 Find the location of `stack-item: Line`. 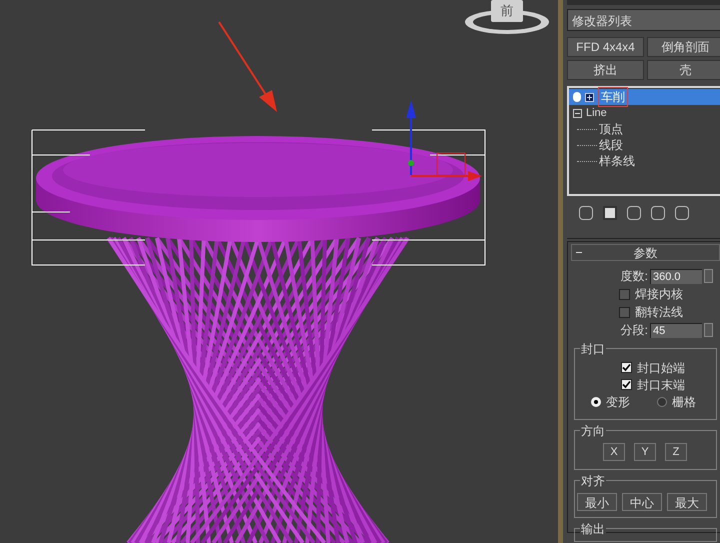

stack-item: Line is located at coordinates (644, 113).